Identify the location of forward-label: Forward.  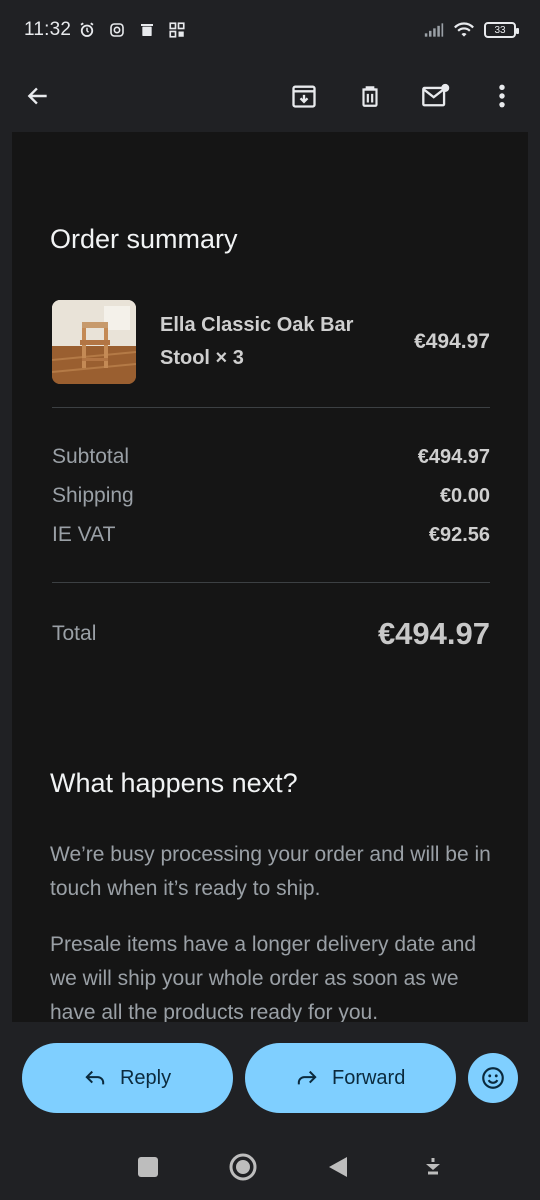
(368, 1077).